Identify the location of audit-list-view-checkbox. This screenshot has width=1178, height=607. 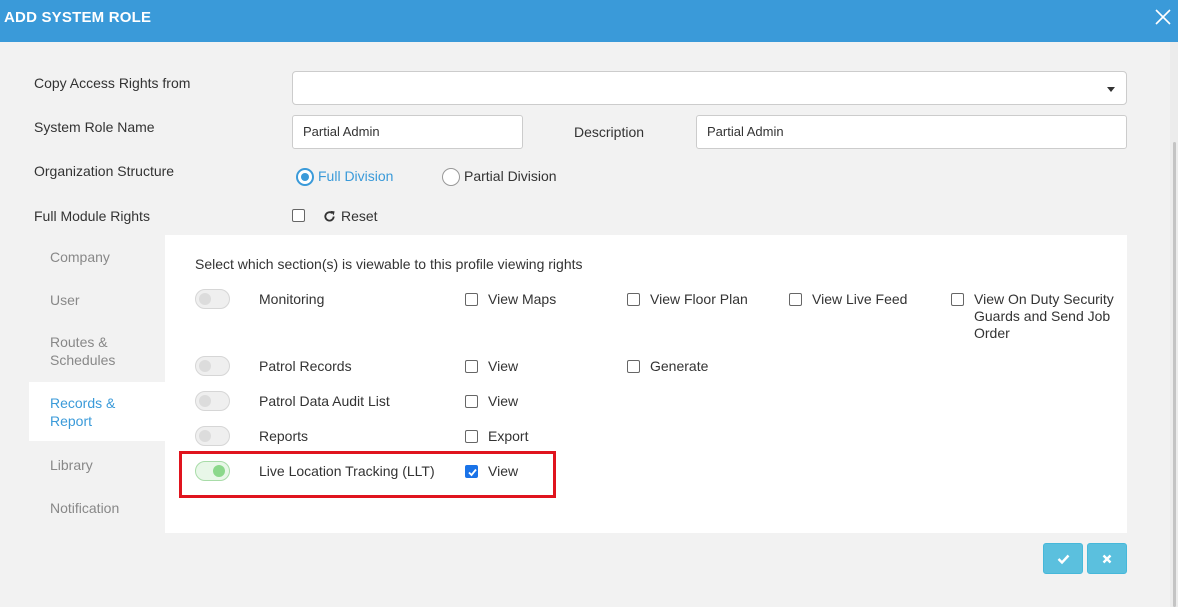
(471, 401).